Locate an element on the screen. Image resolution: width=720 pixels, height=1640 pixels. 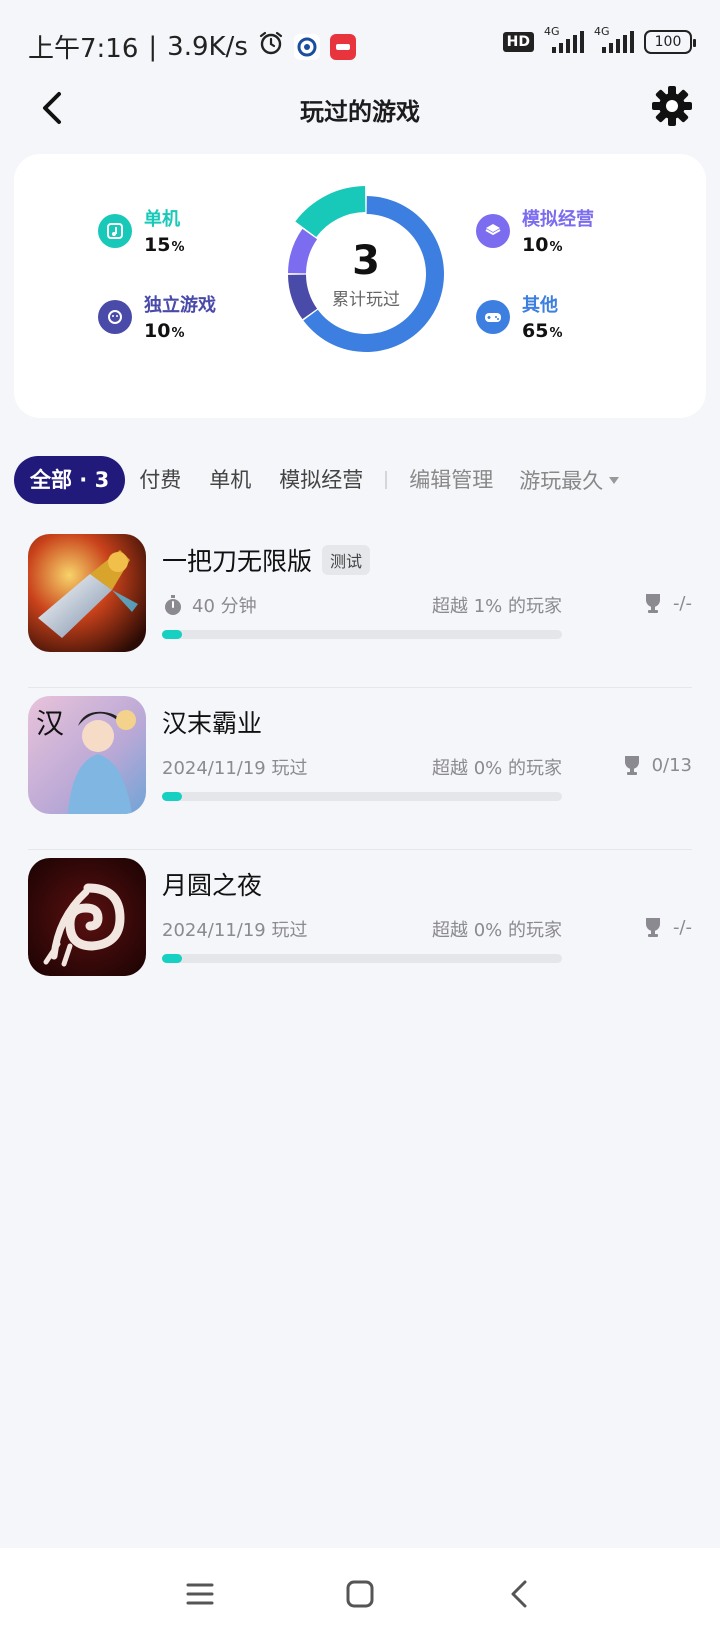
game-icon-yibadao is located at coordinates (87, 593).